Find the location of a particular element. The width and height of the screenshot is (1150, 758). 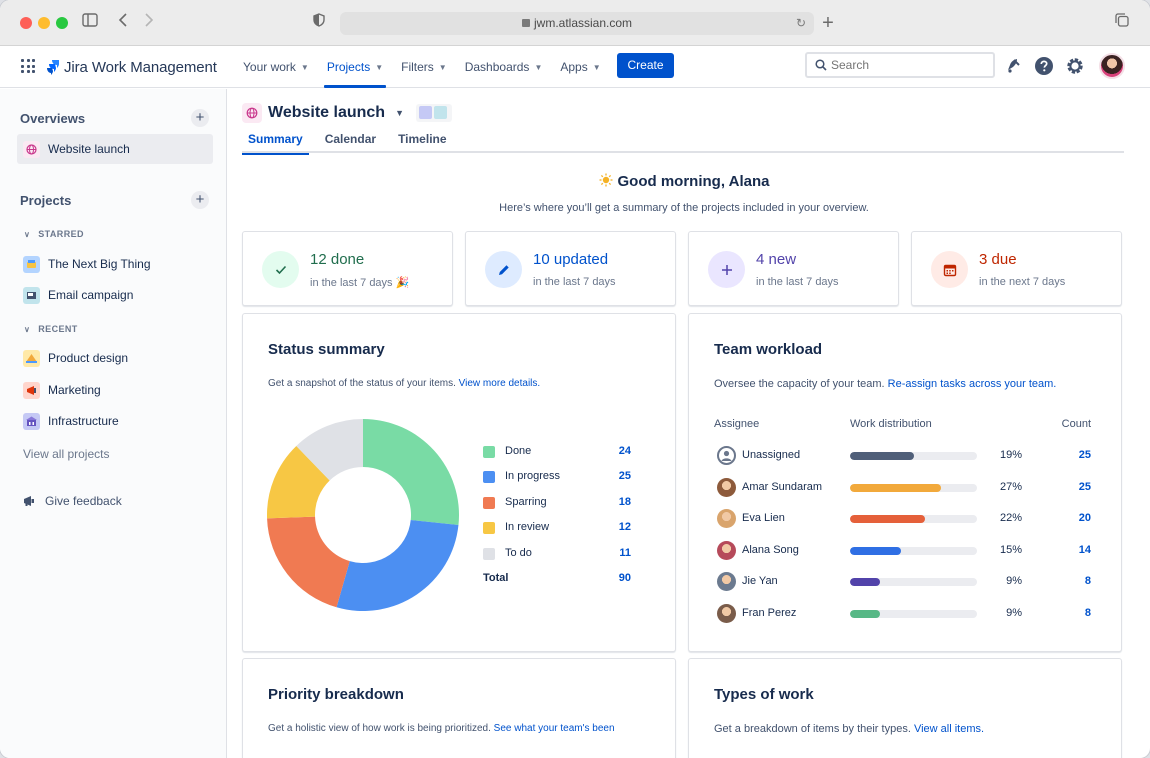

create-button: Create is located at coordinates (645, 65).